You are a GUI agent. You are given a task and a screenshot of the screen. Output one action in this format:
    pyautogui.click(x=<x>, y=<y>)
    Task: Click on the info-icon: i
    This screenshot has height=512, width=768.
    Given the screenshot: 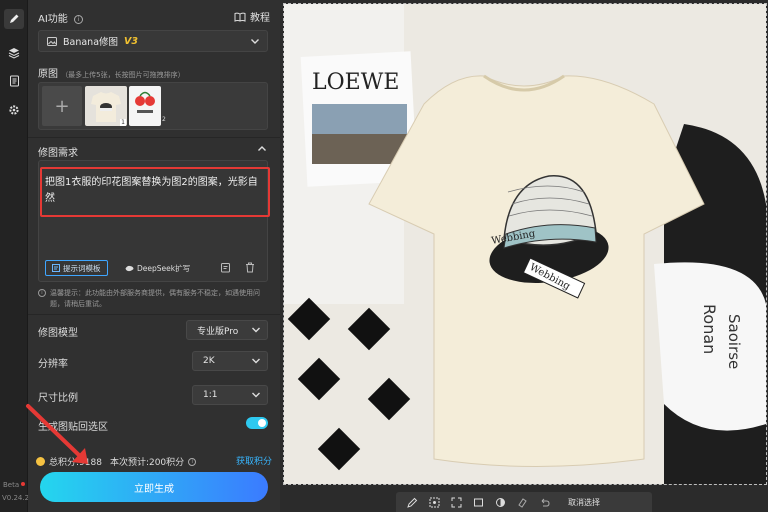 What is the action you would take?
    pyautogui.click(x=78, y=19)
    